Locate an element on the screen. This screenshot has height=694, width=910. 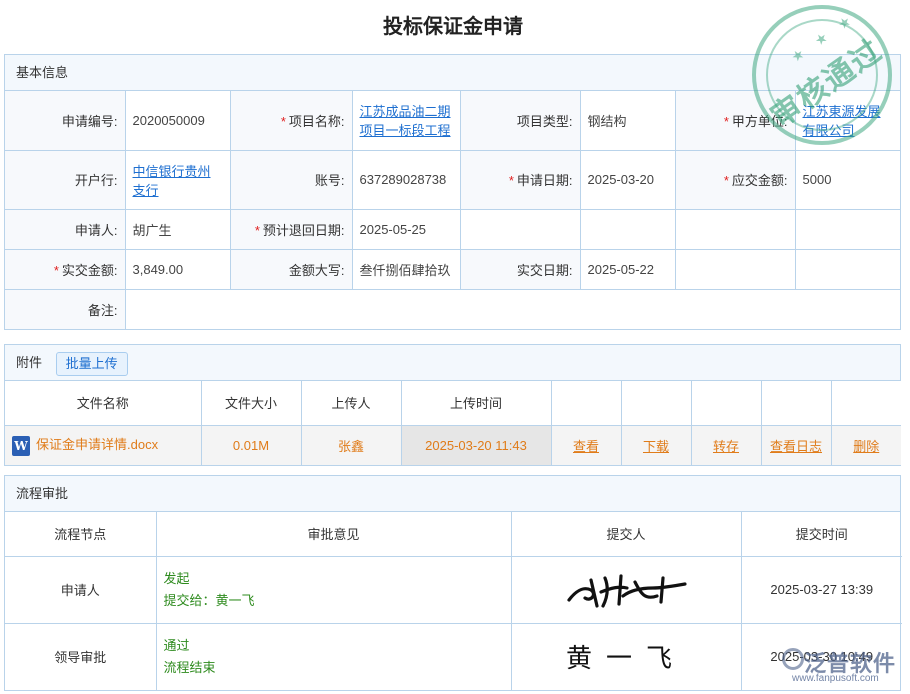
table-row: 申请人 发起 提交给：黄一飞 2025-03-27 13:39 is located at coordinates (453, 589).